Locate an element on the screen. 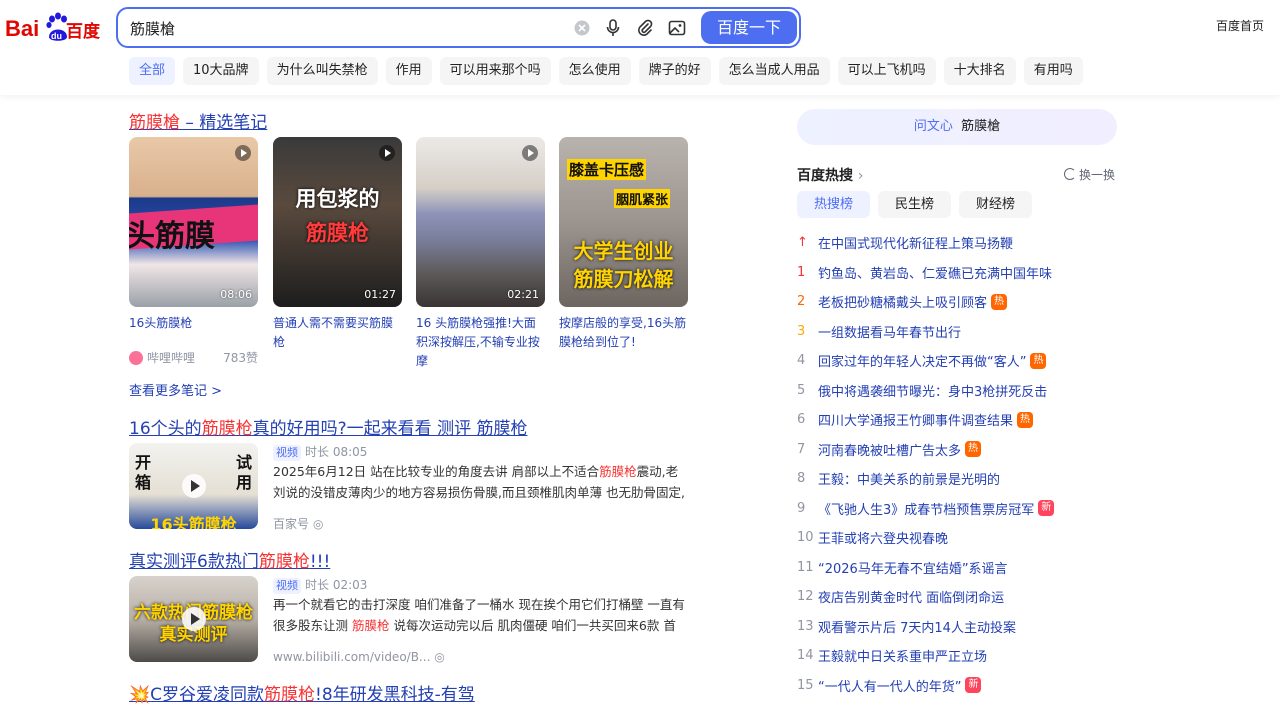  video-duration: 01:27 is located at coordinates (380, 294).